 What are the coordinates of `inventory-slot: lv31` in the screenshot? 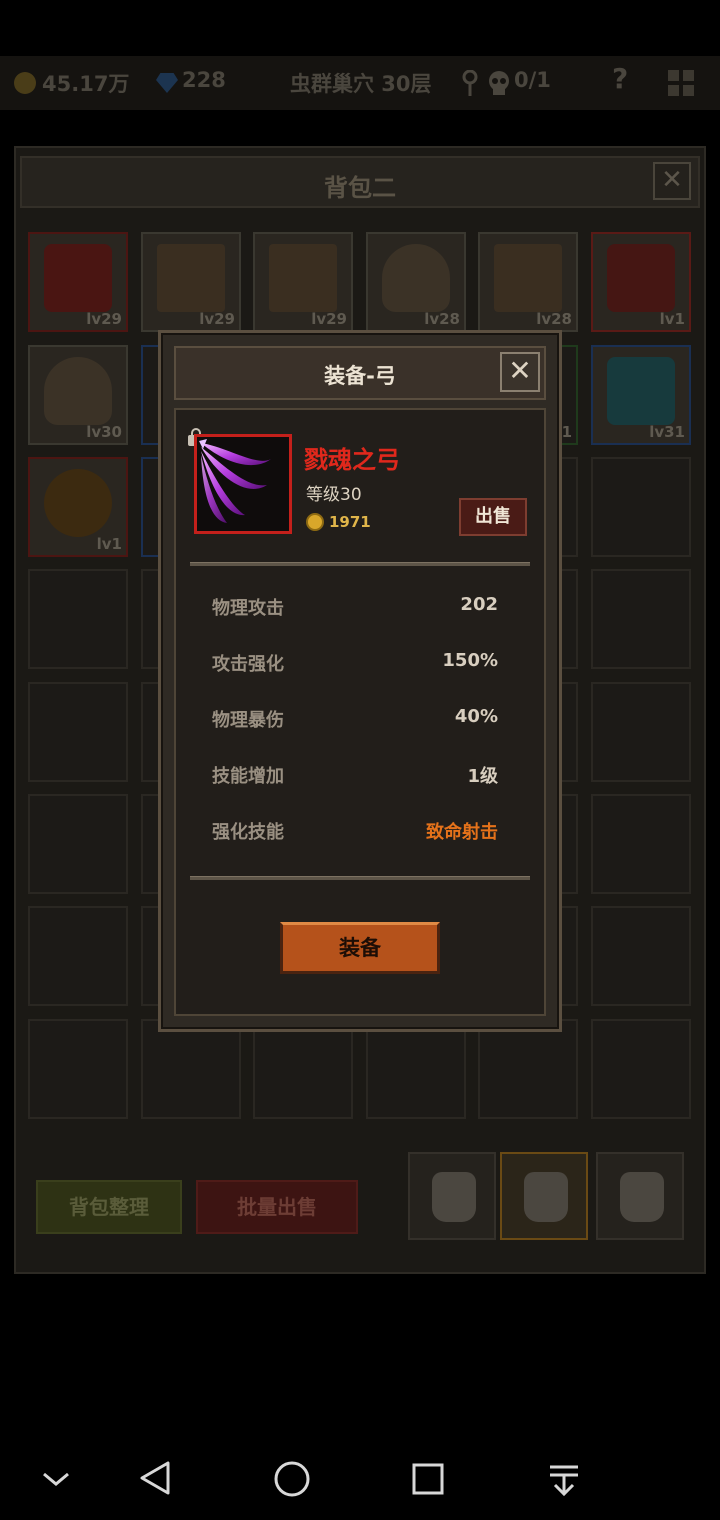 It's located at (641, 395).